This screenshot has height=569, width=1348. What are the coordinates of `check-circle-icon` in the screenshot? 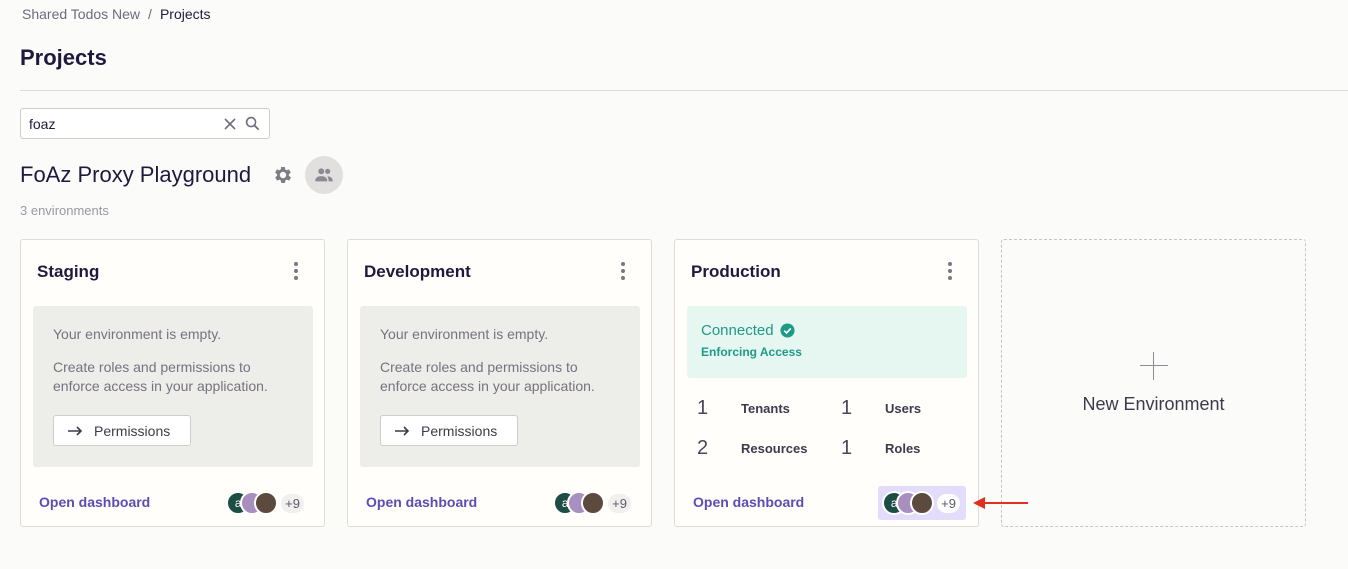 It's located at (787, 330).